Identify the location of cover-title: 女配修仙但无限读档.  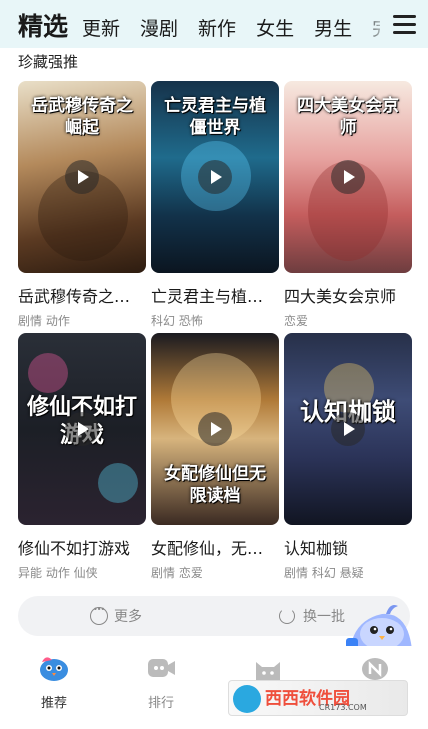
(215, 485).